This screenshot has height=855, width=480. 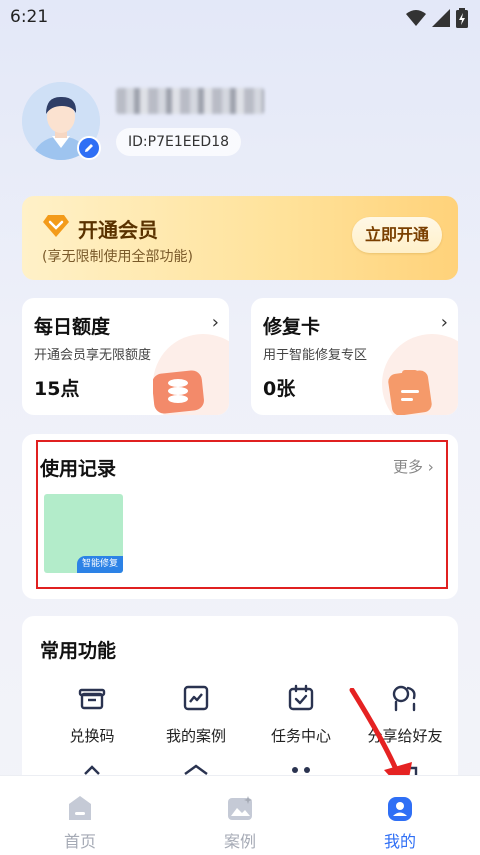 I want to click on more-link: 更多 ›, so click(x=413, y=466).